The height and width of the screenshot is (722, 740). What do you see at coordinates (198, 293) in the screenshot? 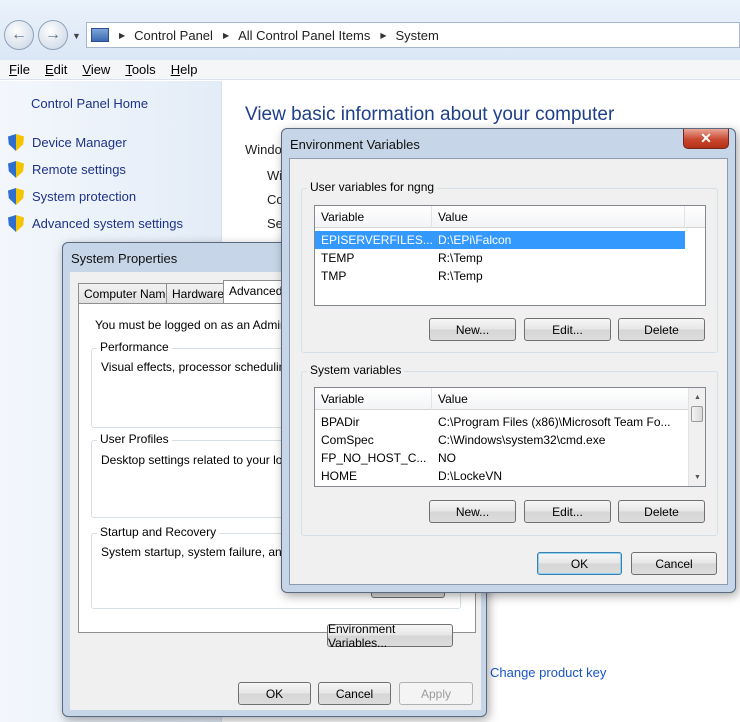
I see `tab-hardware: Hardware` at bounding box center [198, 293].